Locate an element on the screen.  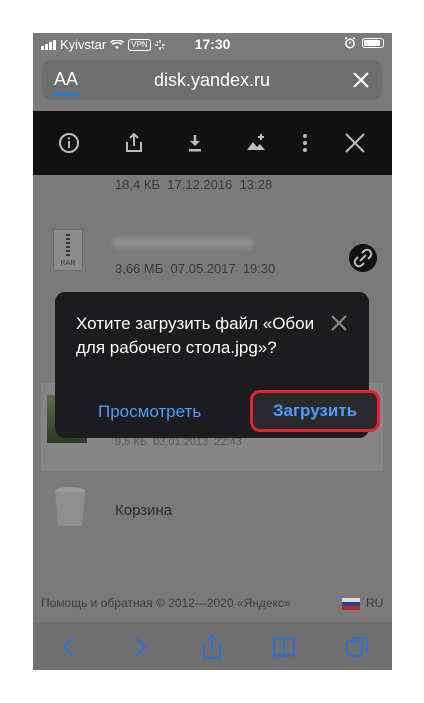
status-right is located at coordinates (364, 43).